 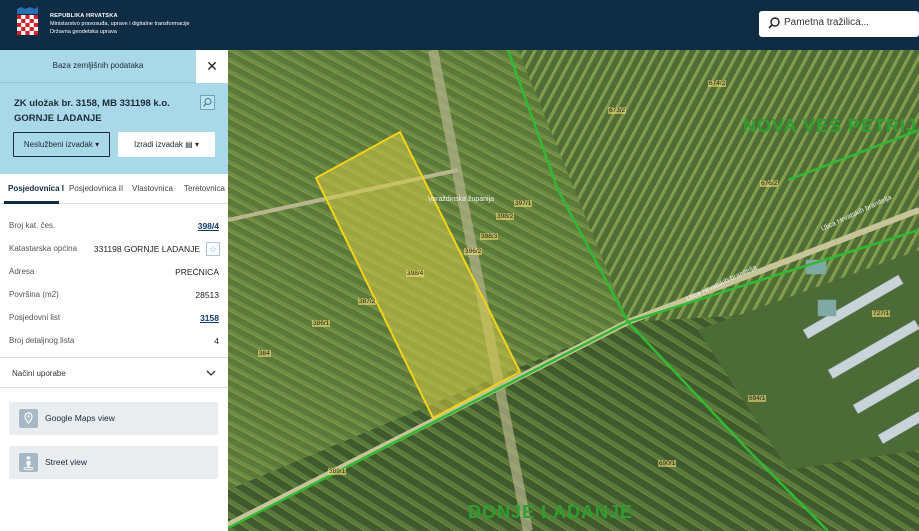 I want to click on parcel-label: 397/1, so click(x=523, y=203).